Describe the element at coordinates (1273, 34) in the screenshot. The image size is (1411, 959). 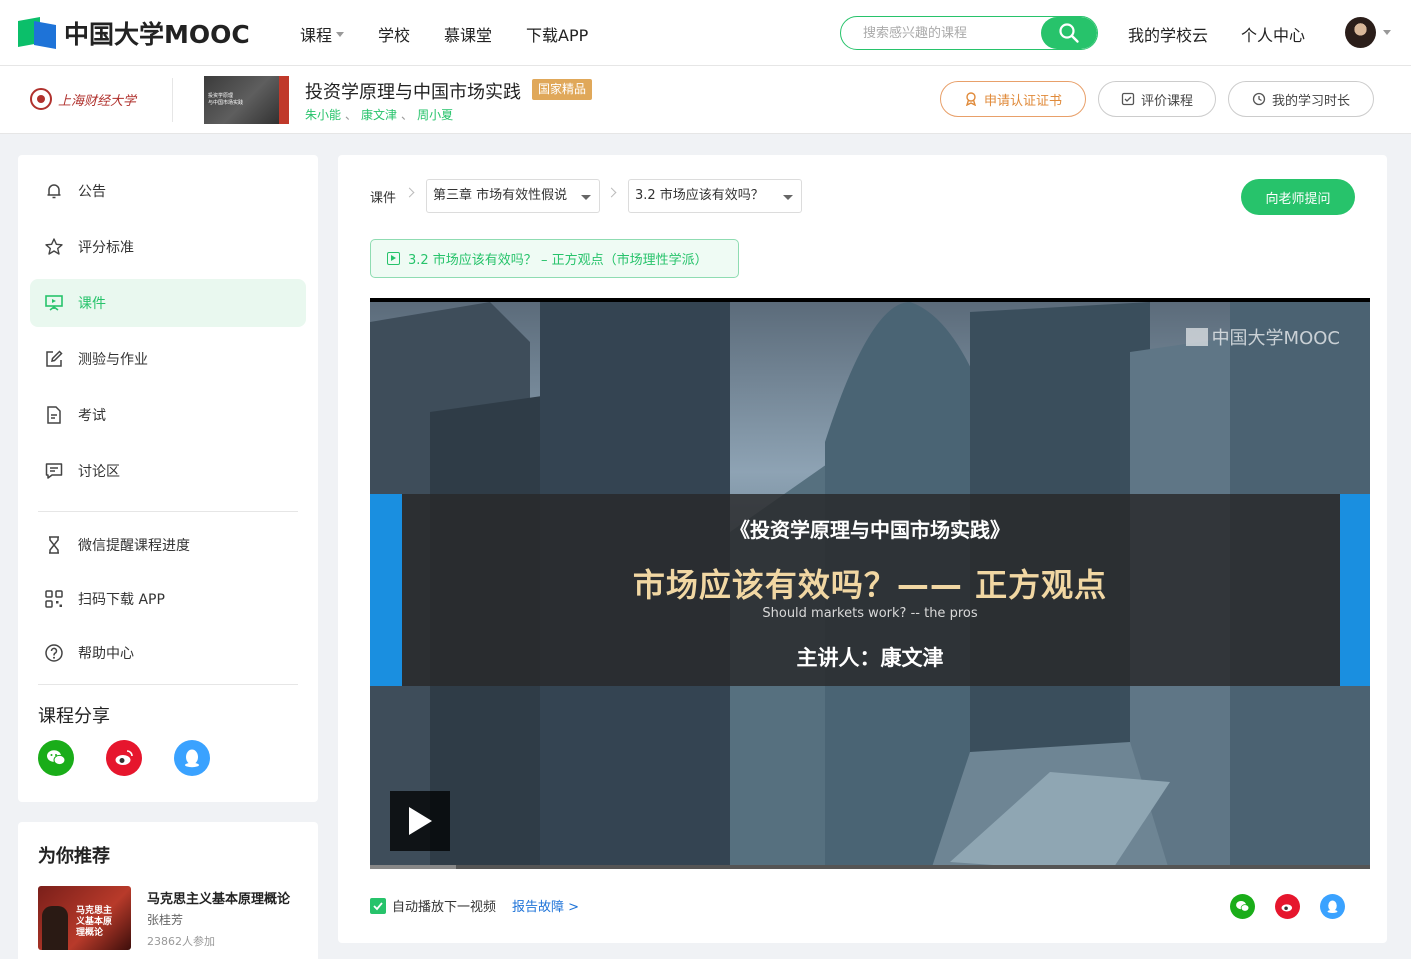
I see `personal-center-link: 个人中心` at that location.